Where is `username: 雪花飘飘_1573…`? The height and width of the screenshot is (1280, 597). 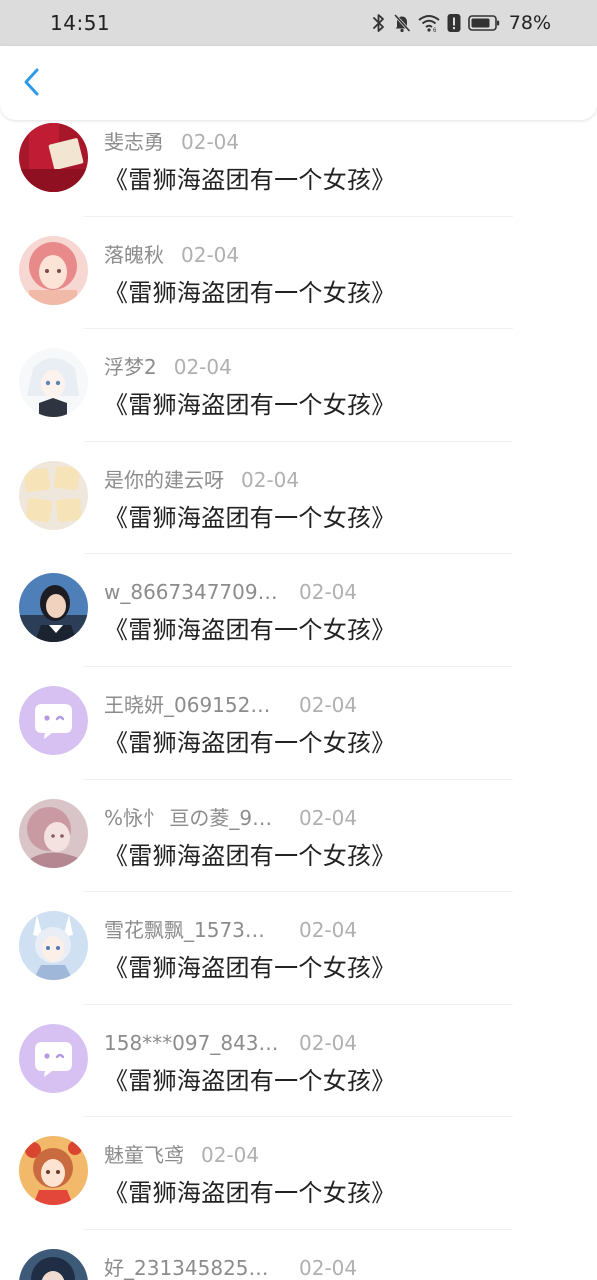
username: 雪花飘飘_1573… is located at coordinates (193, 930).